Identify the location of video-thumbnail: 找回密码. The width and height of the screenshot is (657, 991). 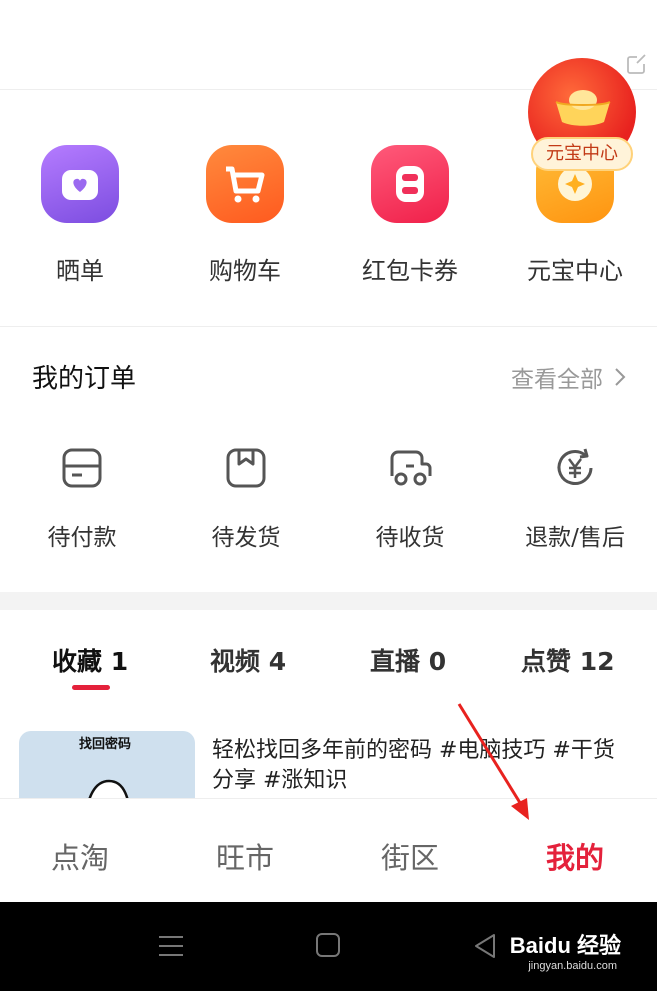
(107, 764).